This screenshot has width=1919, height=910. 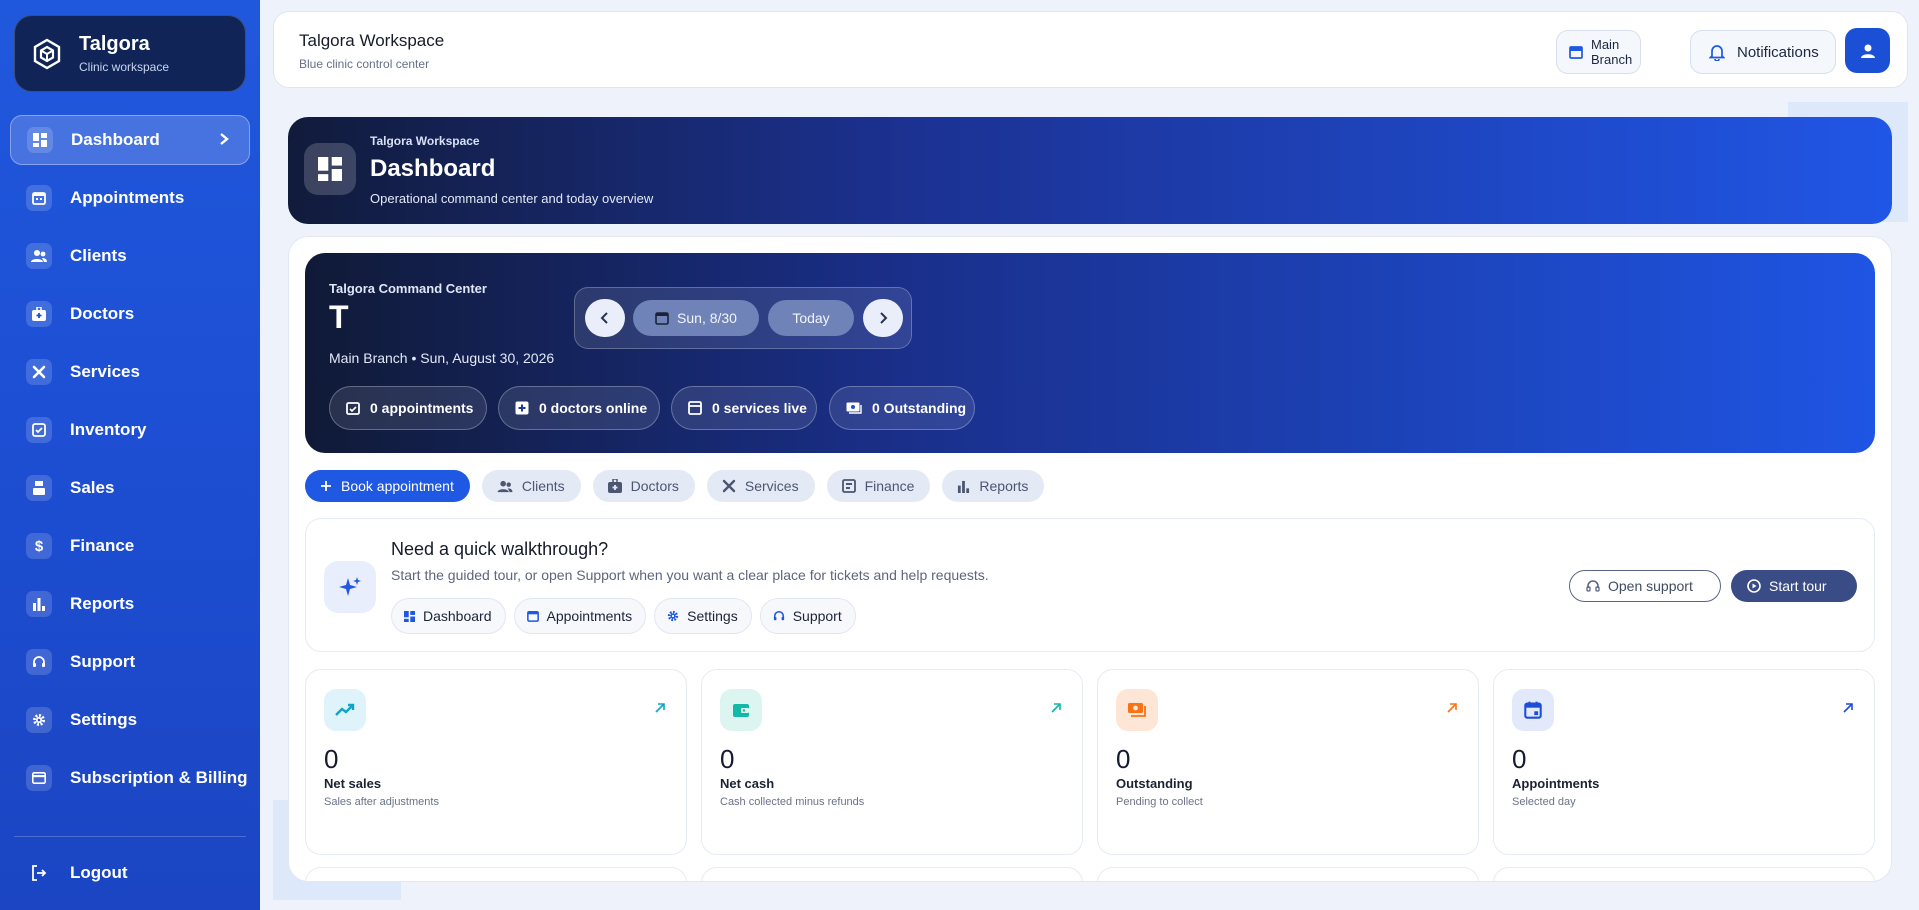 I want to click on kpi-card-net-cash: 0 Net cash Cash collected minus refunds, so click(x=892, y=762).